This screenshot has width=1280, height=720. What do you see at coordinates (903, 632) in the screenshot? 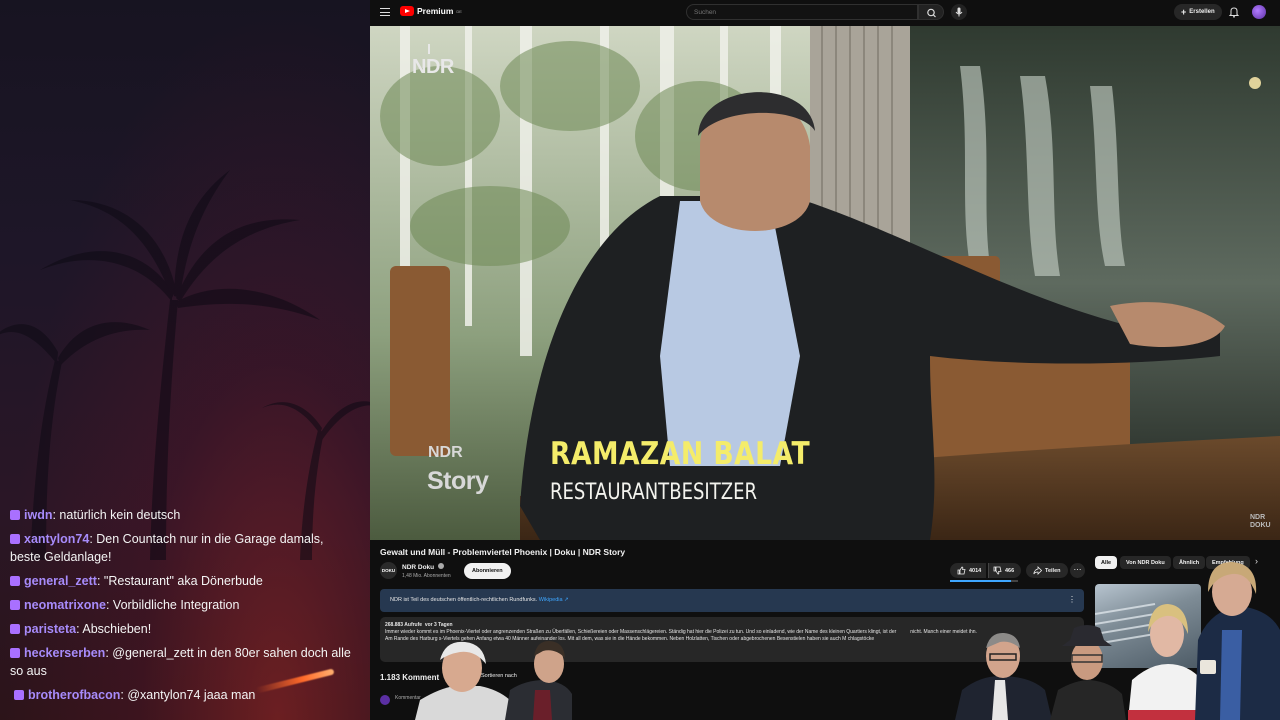
I see `description-text` at bounding box center [903, 632].